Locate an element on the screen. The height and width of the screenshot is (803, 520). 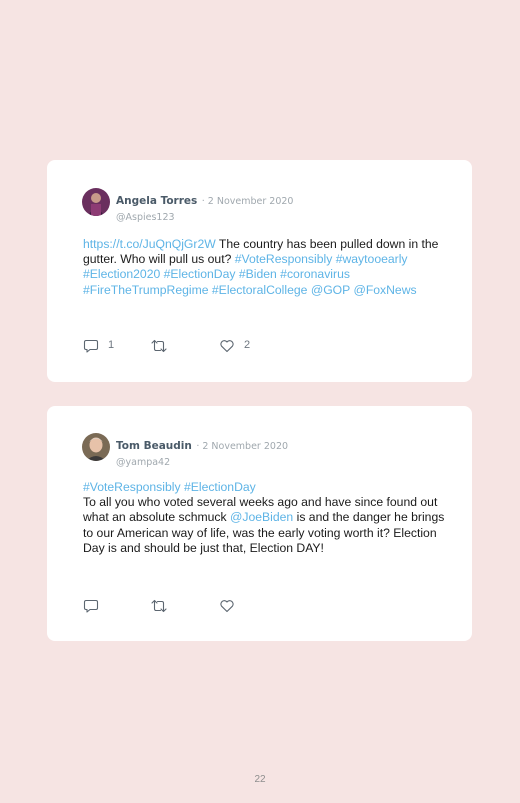
like-count: 2 is located at coordinates (247, 345).